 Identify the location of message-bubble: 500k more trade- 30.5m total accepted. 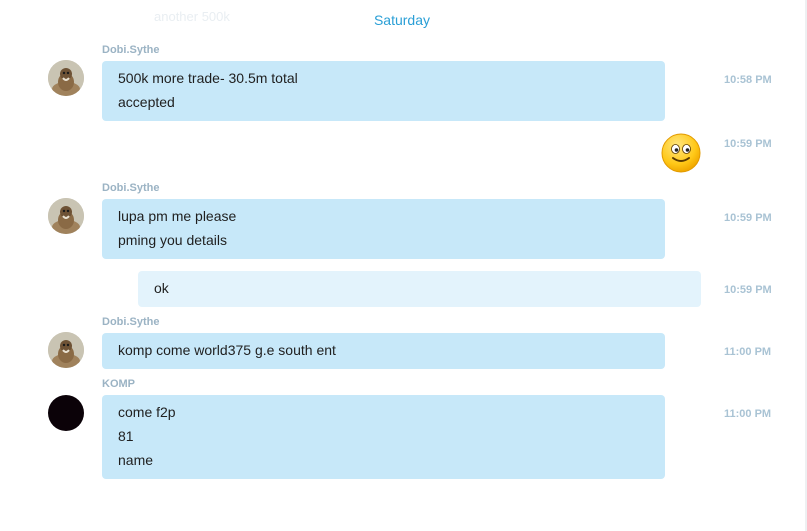
(383, 91).